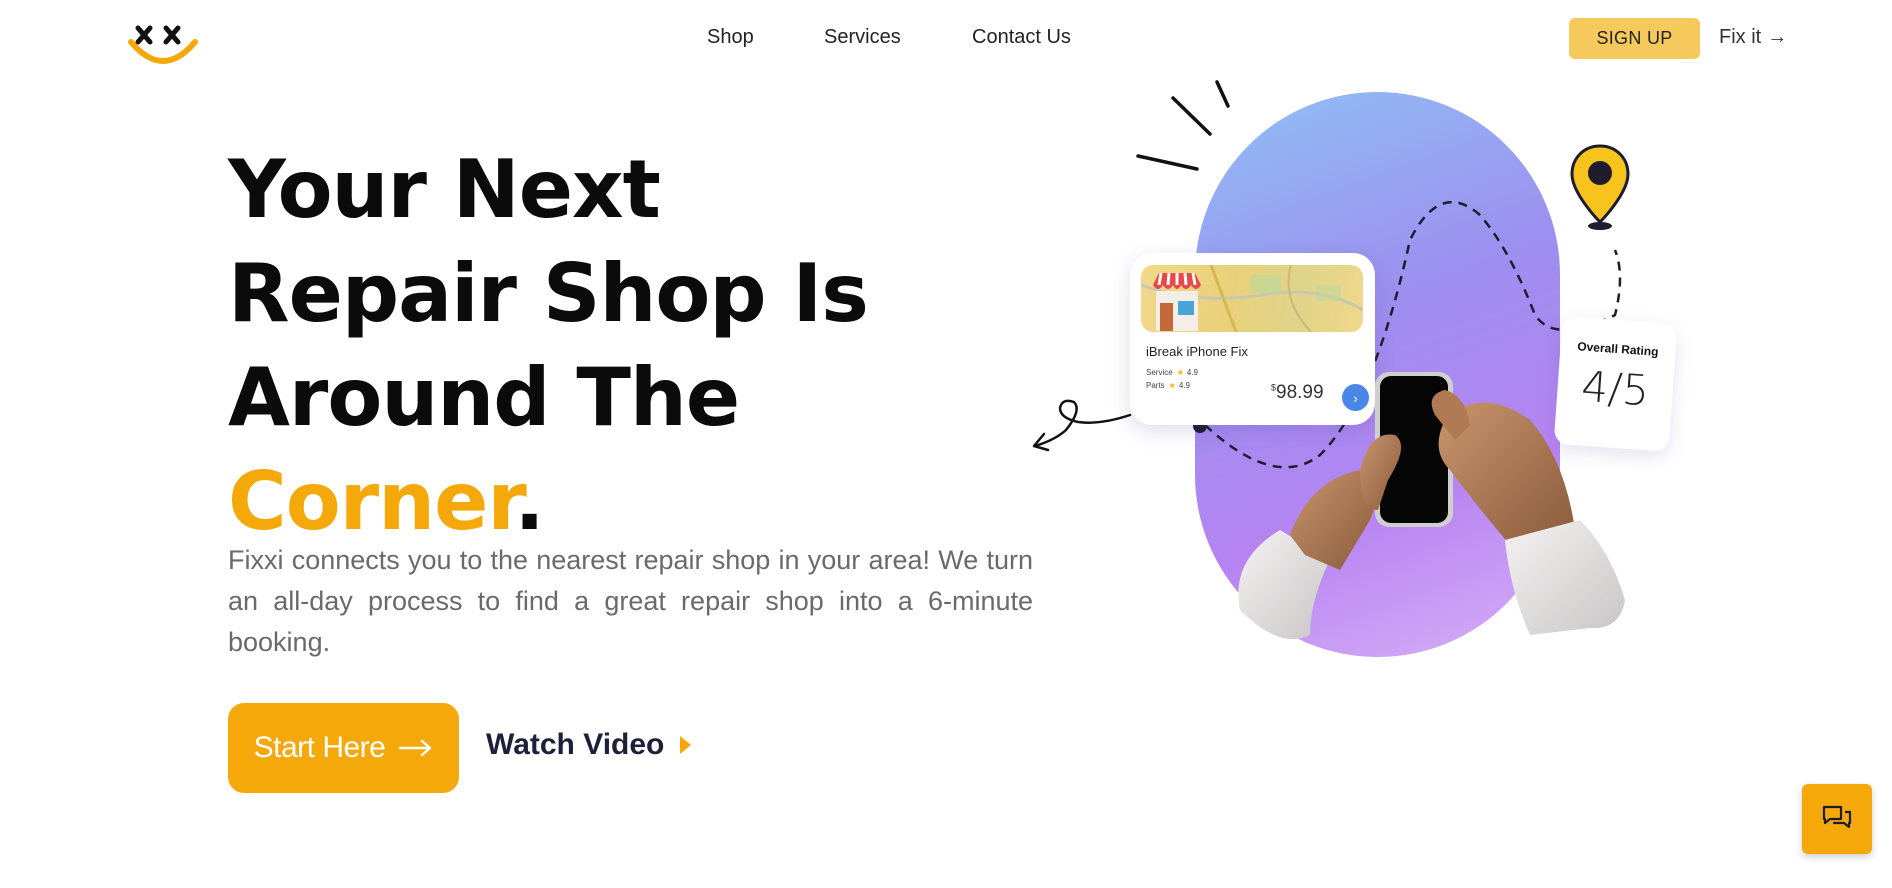 The width and height of the screenshot is (1892, 888). I want to click on nav-services: Services, so click(862, 37).